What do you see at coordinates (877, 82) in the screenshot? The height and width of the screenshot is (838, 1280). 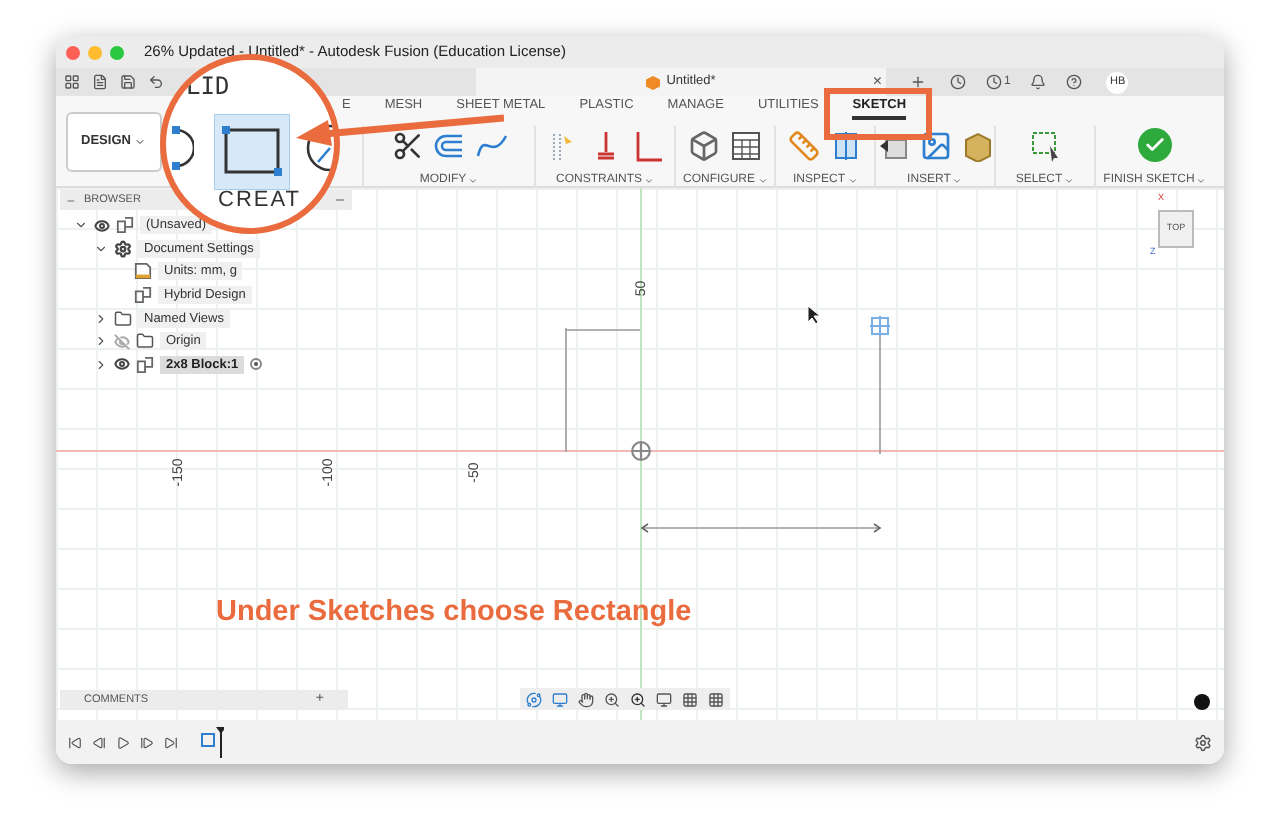 I see `close-tab-button: ×` at bounding box center [877, 82].